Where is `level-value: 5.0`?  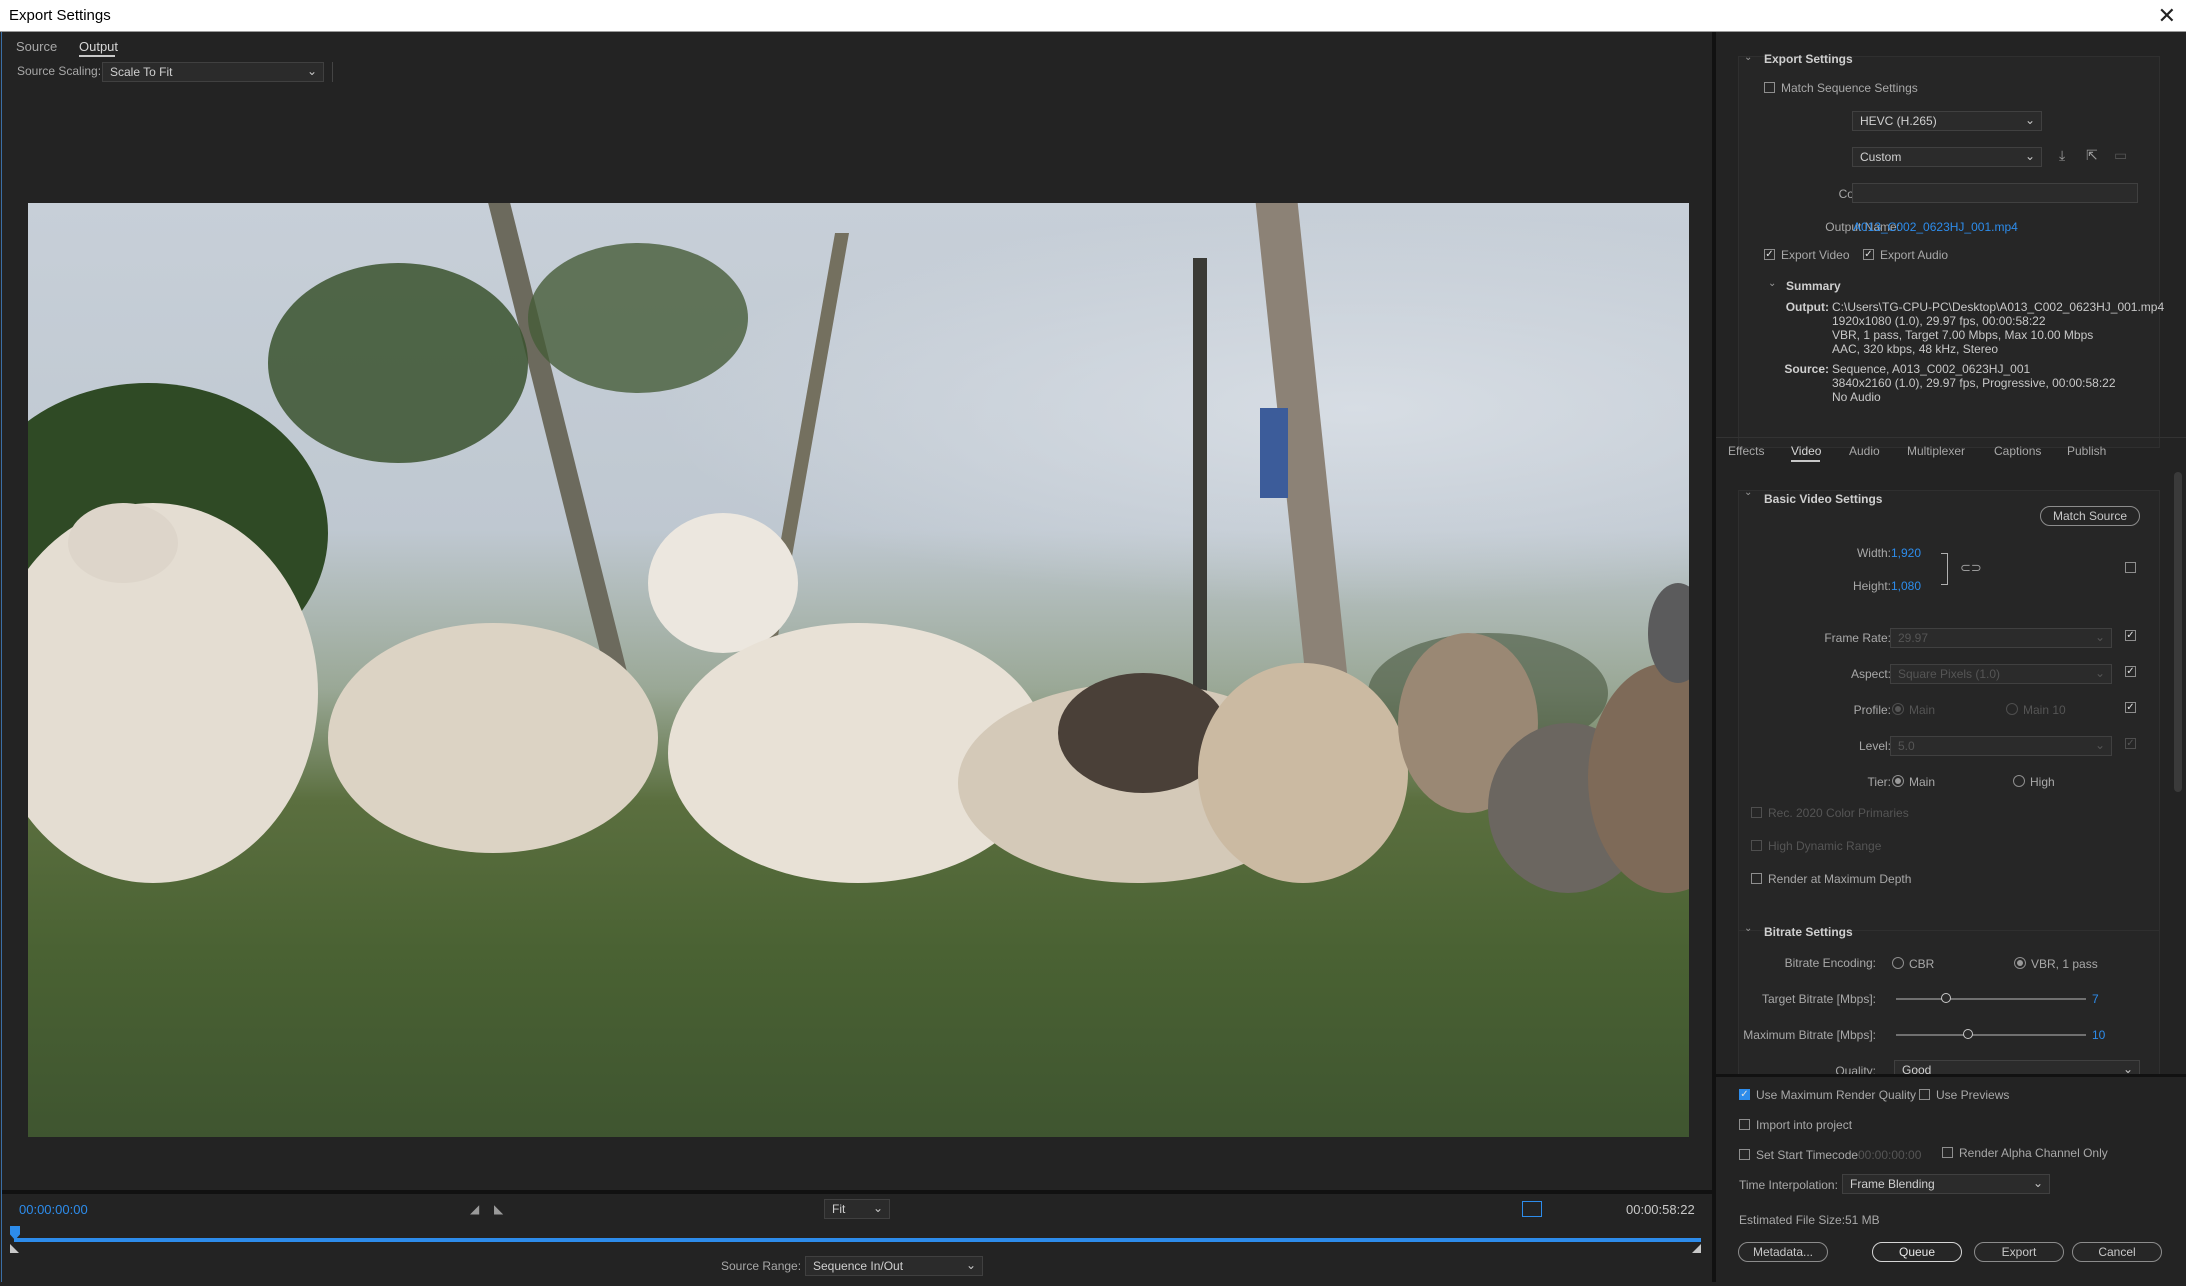 level-value: 5.0 is located at coordinates (1906, 746).